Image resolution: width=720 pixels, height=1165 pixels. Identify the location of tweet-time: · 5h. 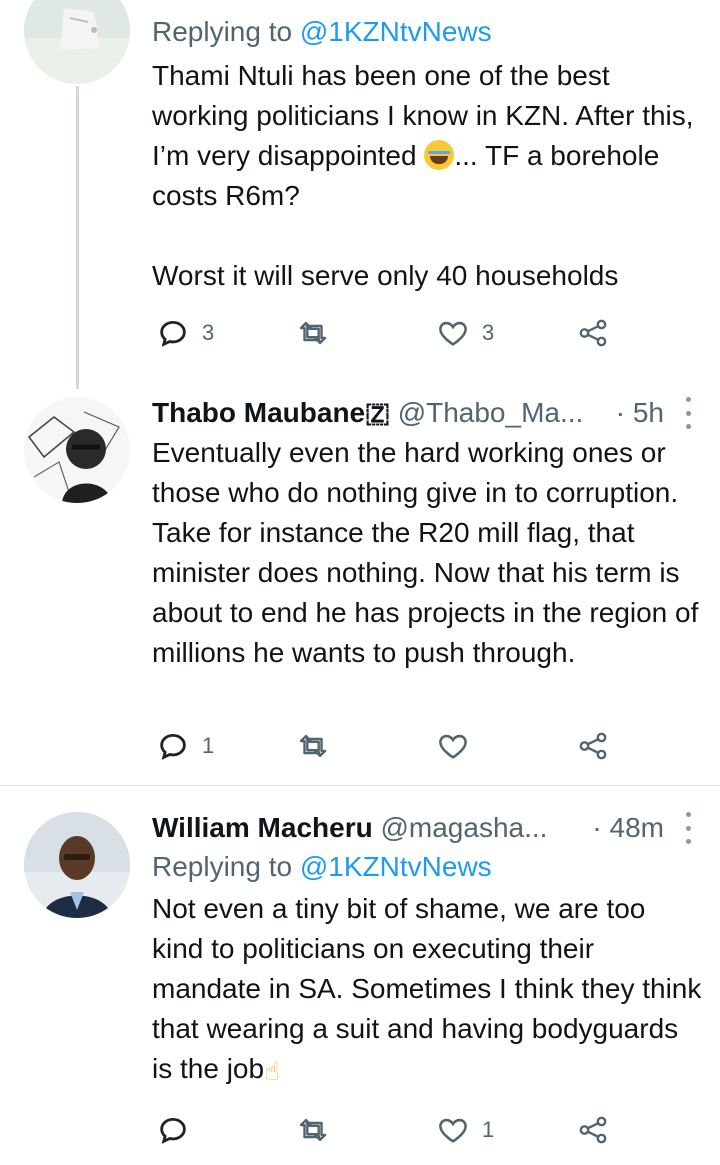
(640, 413).